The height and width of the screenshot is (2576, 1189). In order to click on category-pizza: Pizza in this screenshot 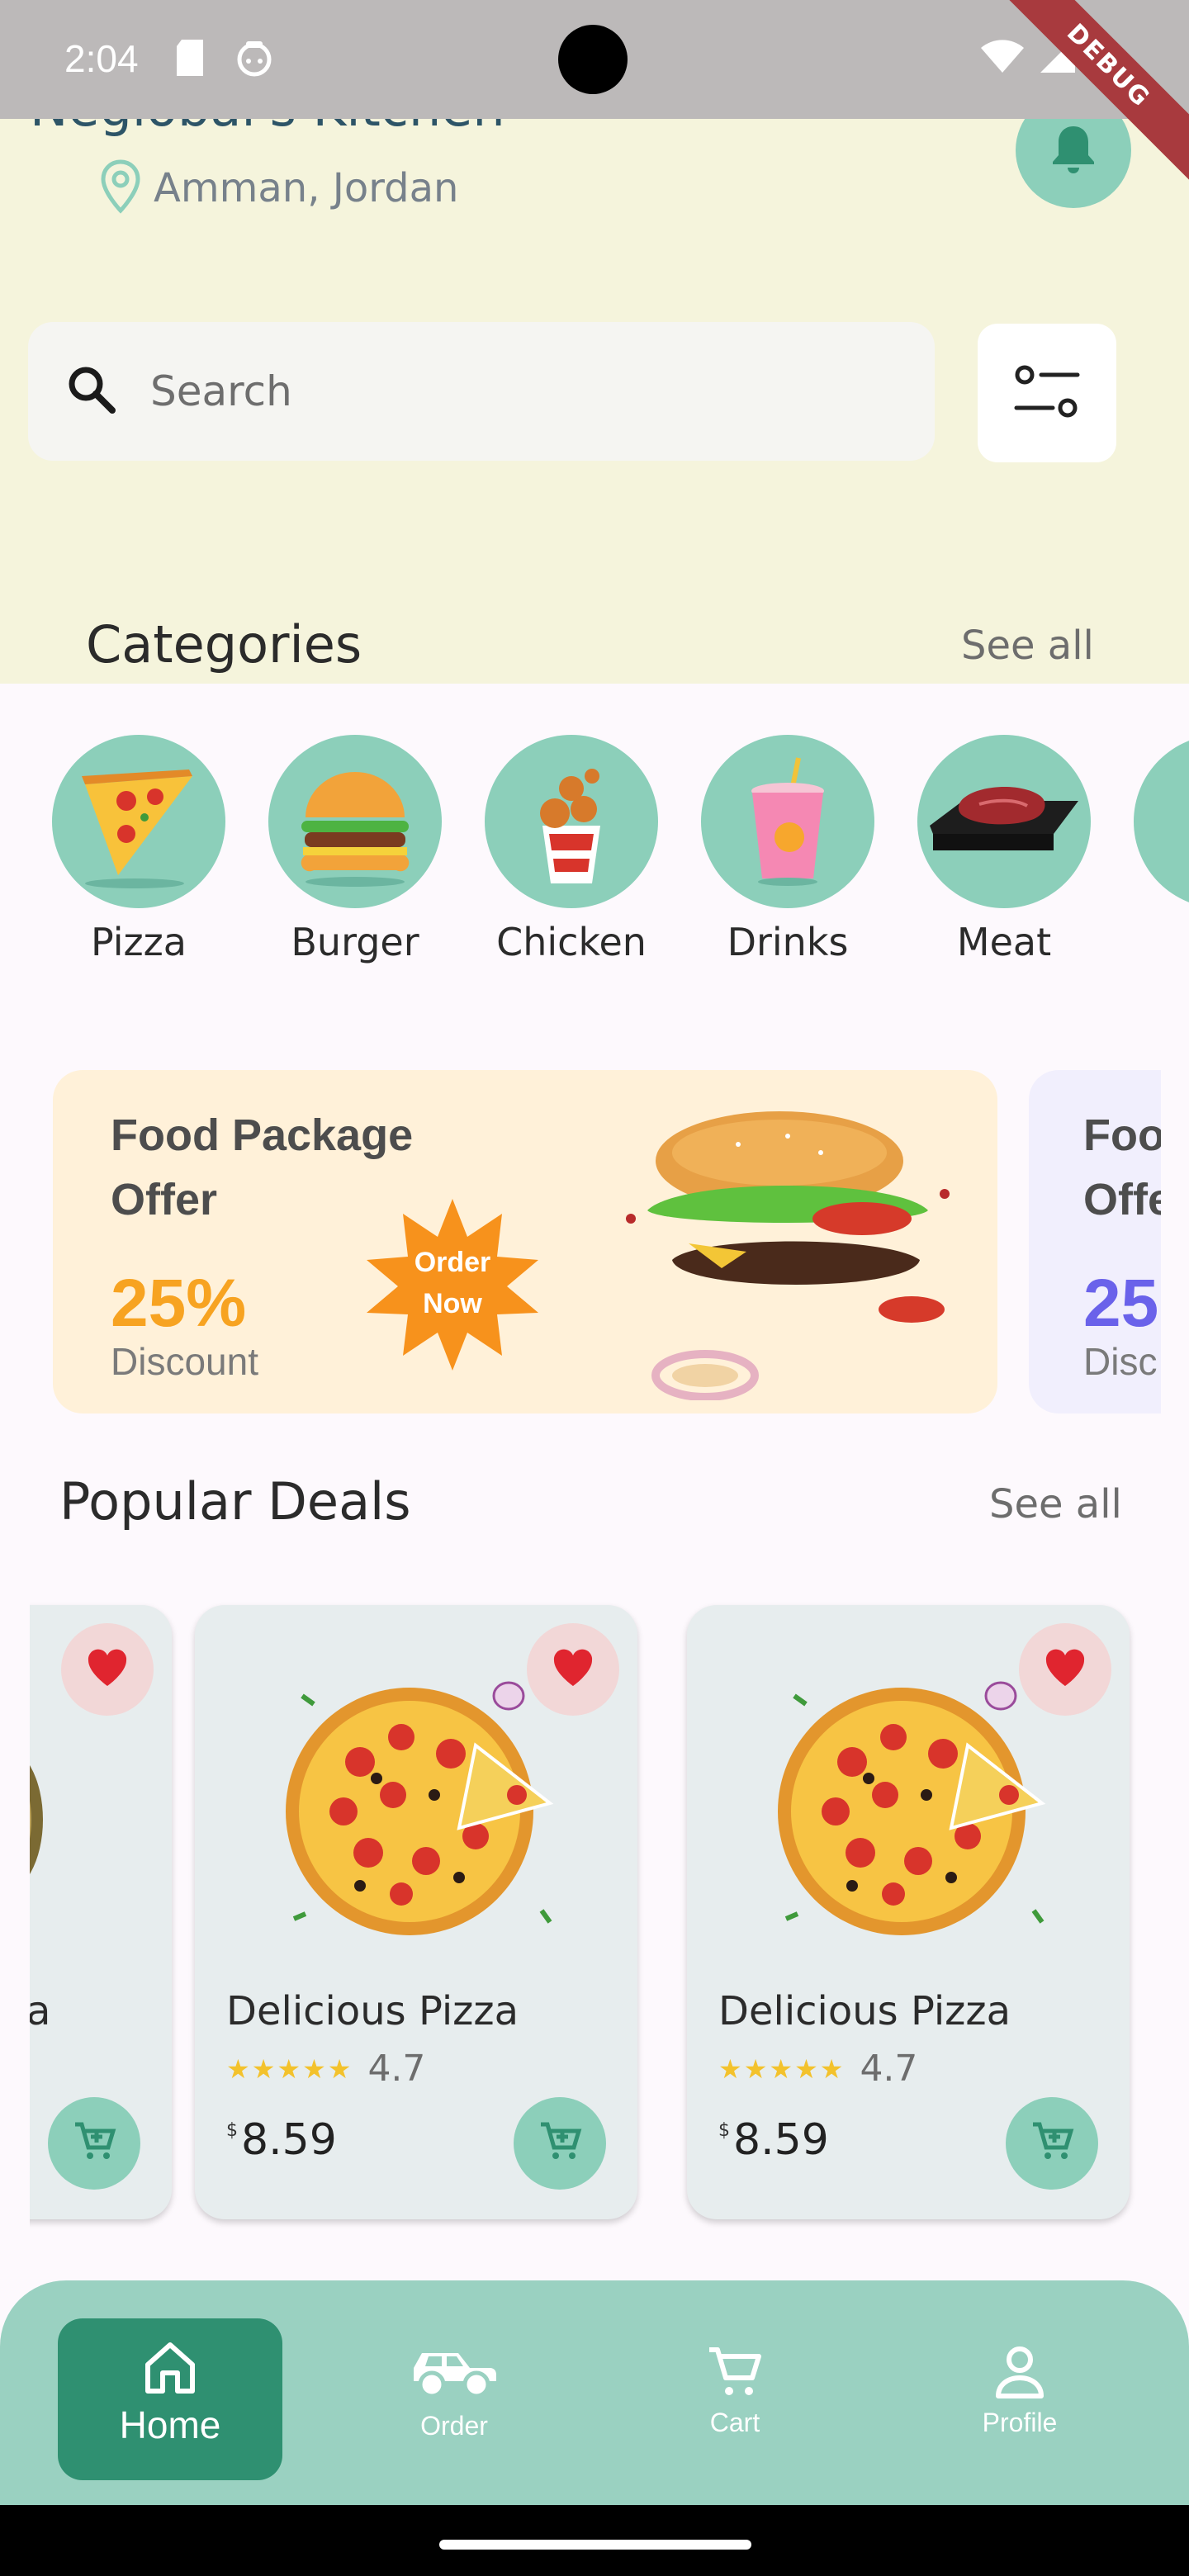, I will do `click(138, 849)`.